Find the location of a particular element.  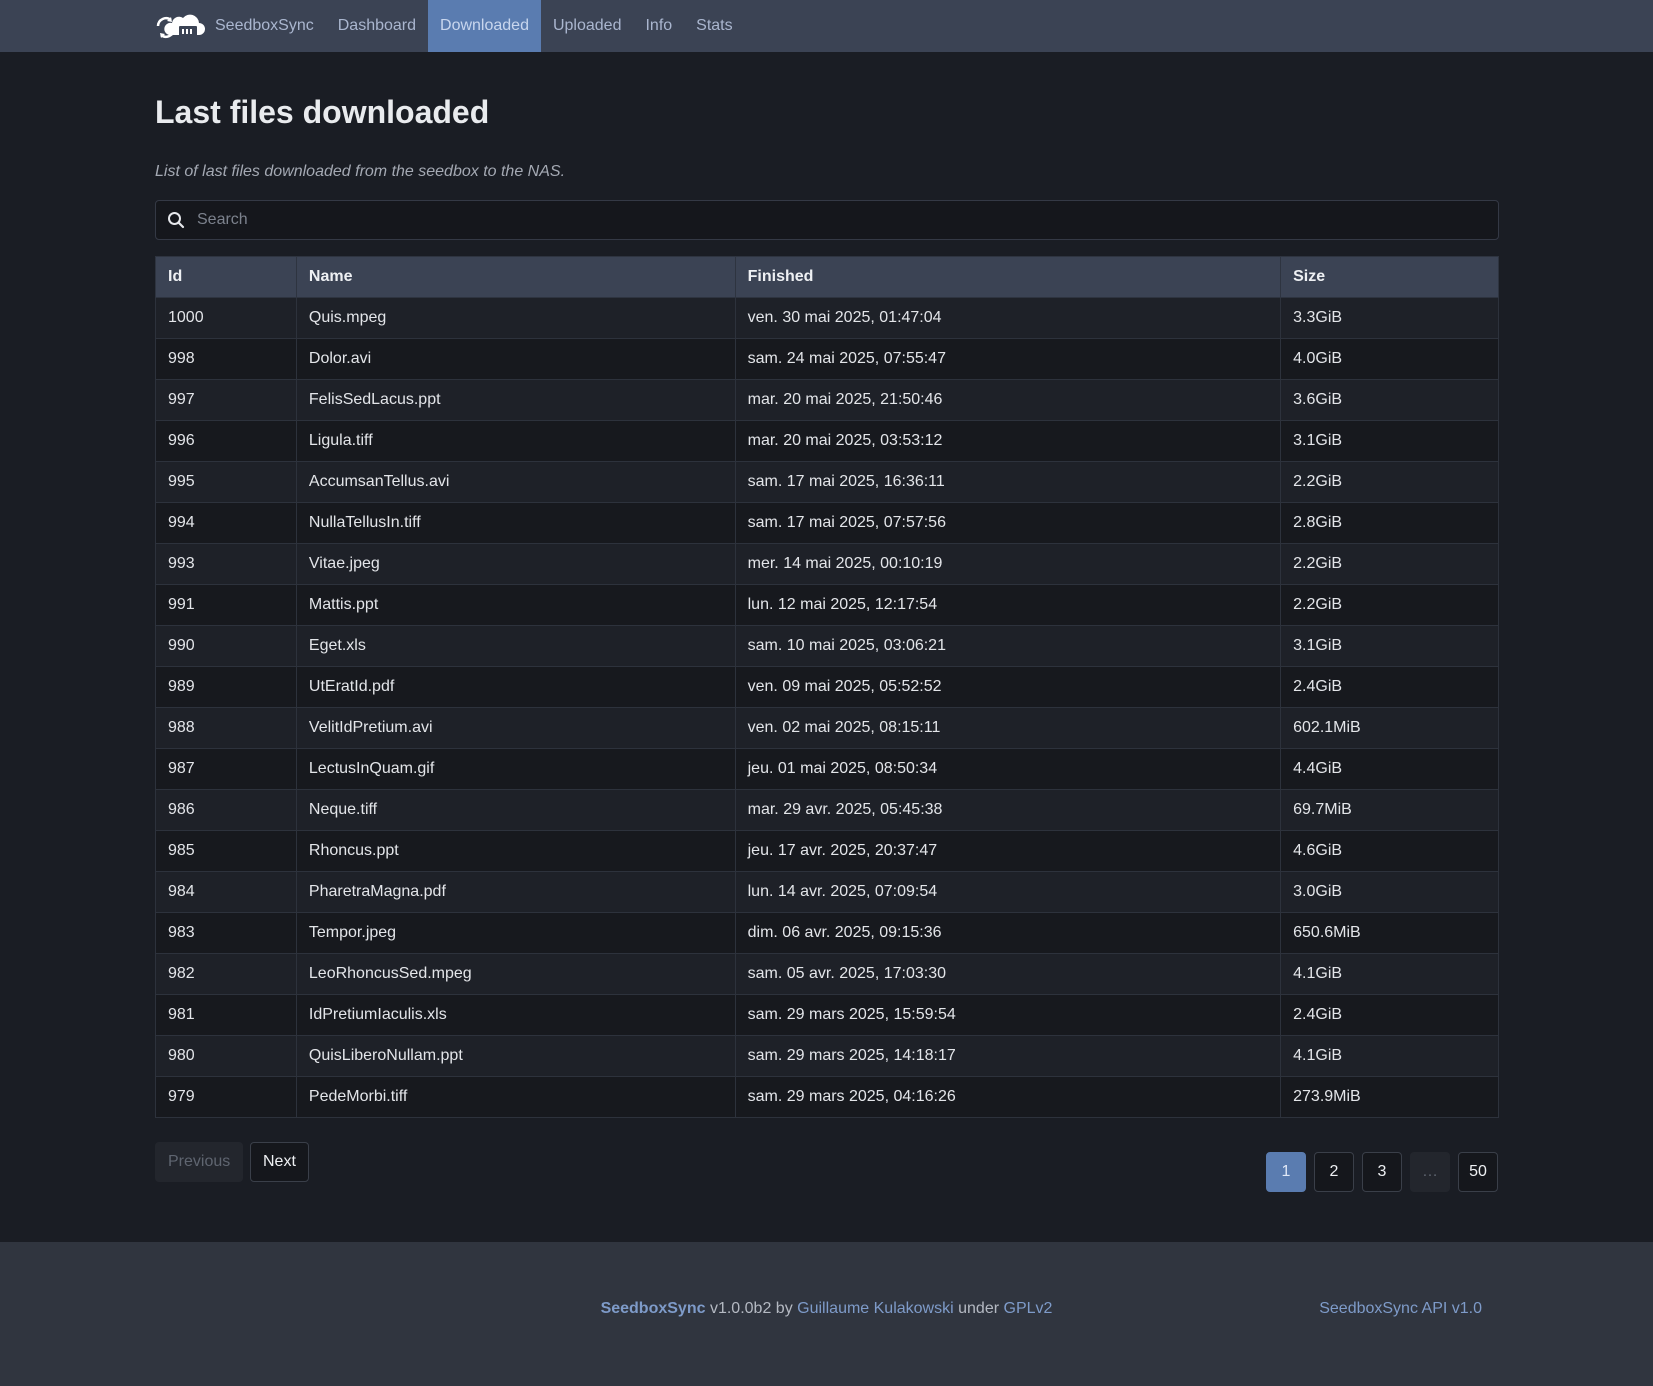

page-button-1: 1 is located at coordinates (1286, 1172).